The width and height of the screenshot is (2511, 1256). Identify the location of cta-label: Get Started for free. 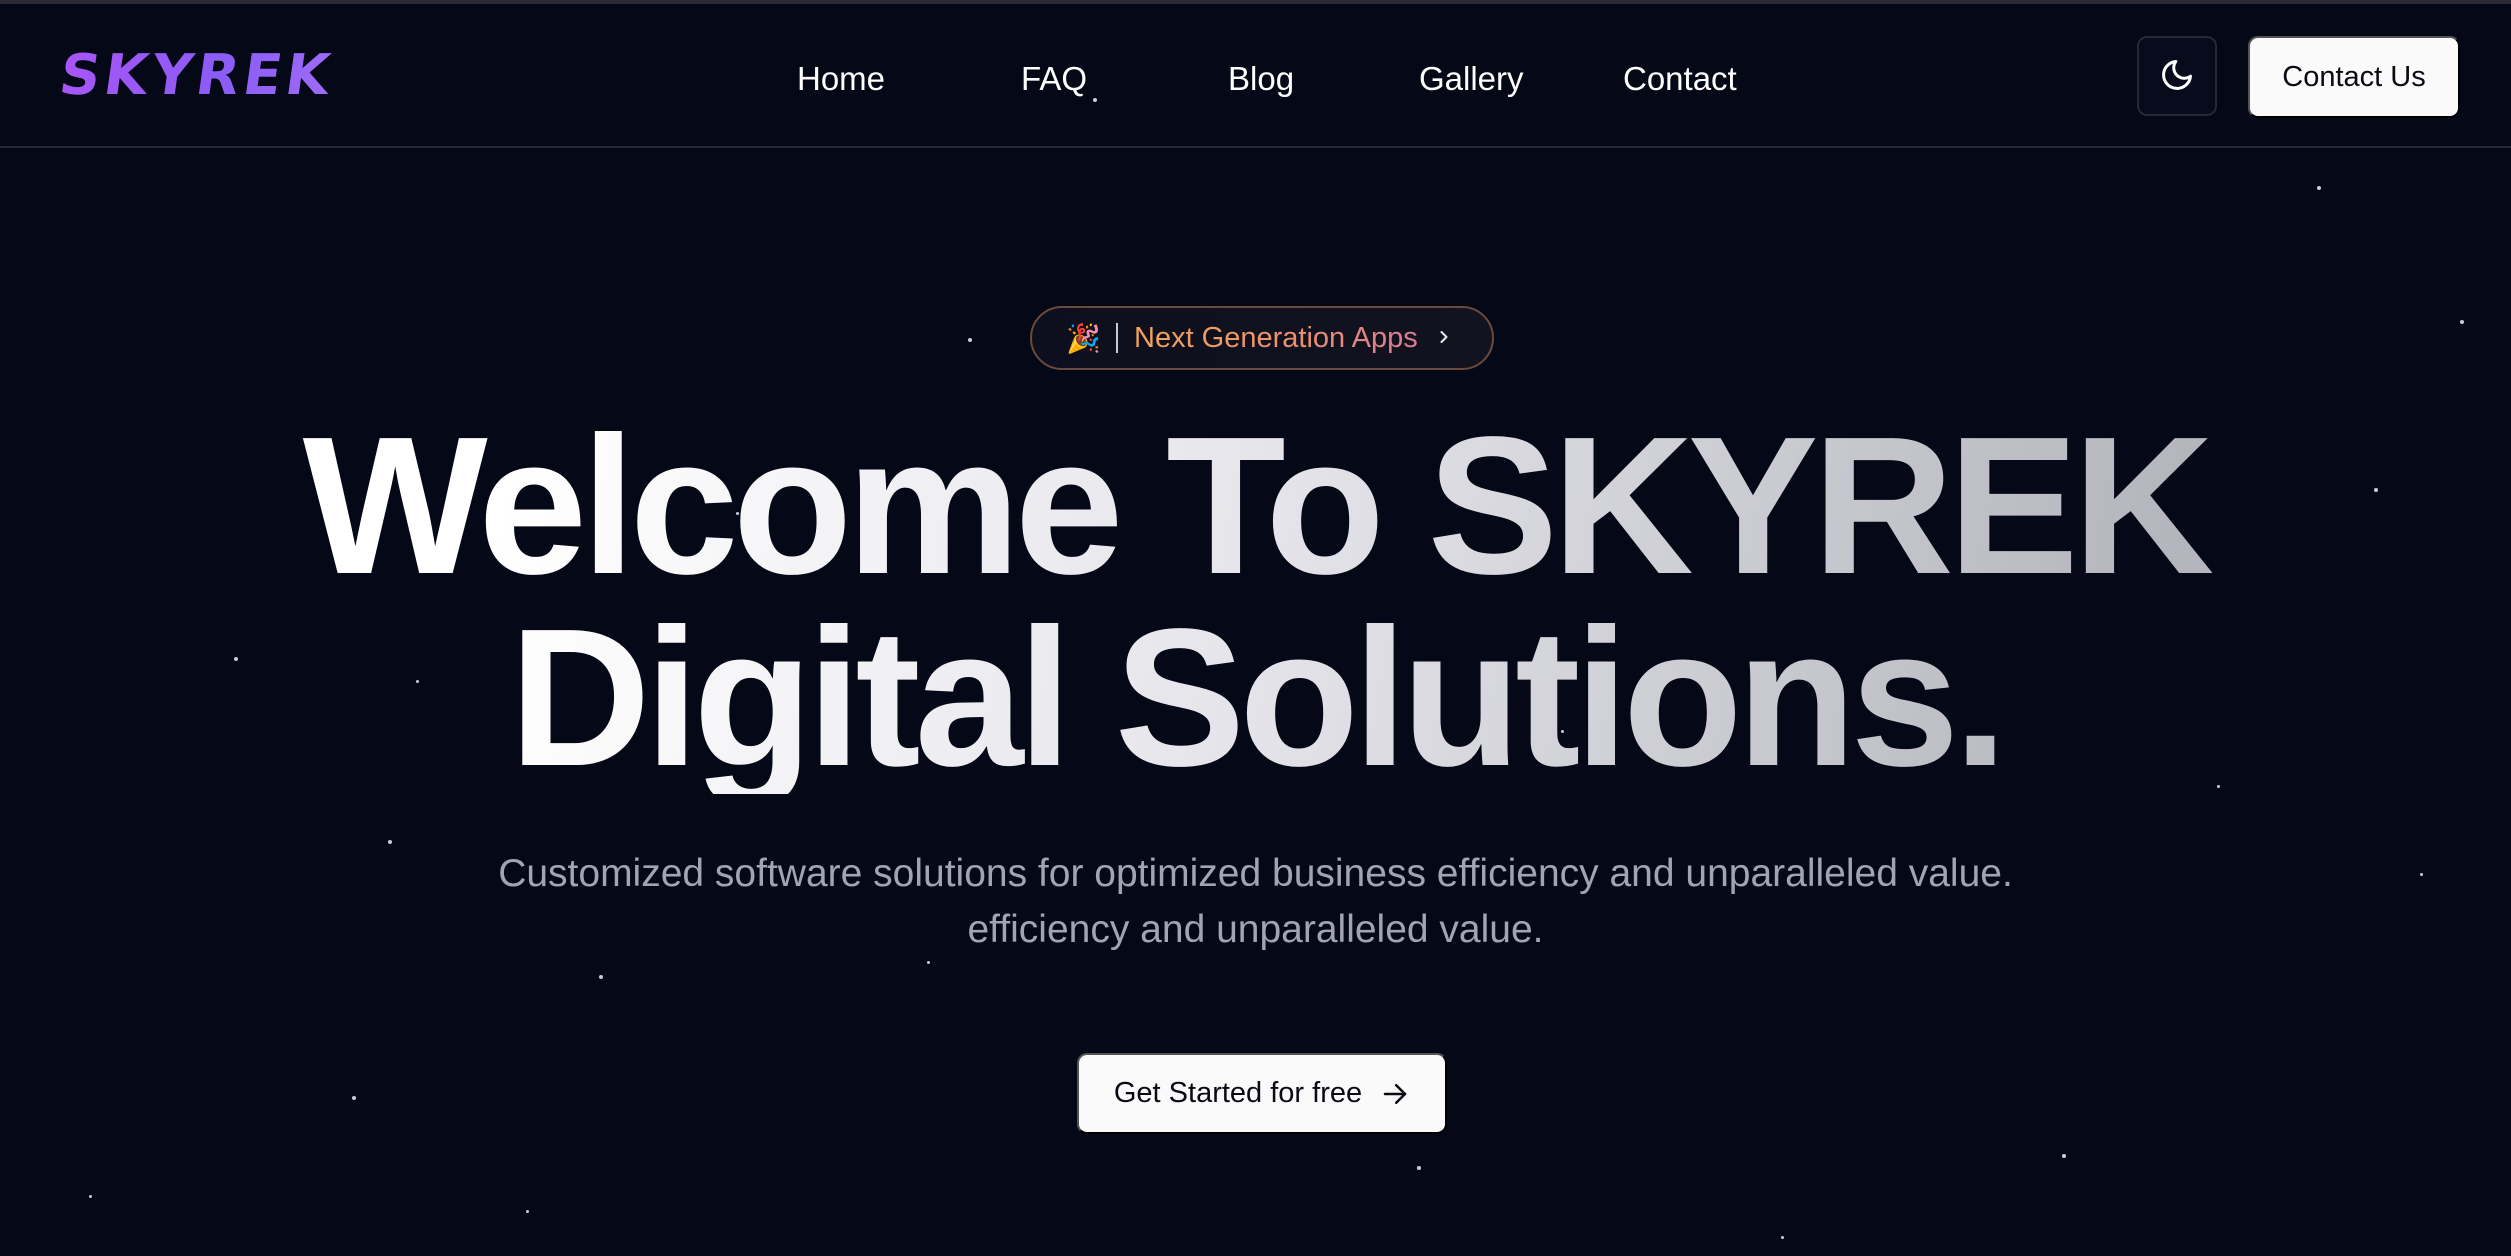
(1238, 1093).